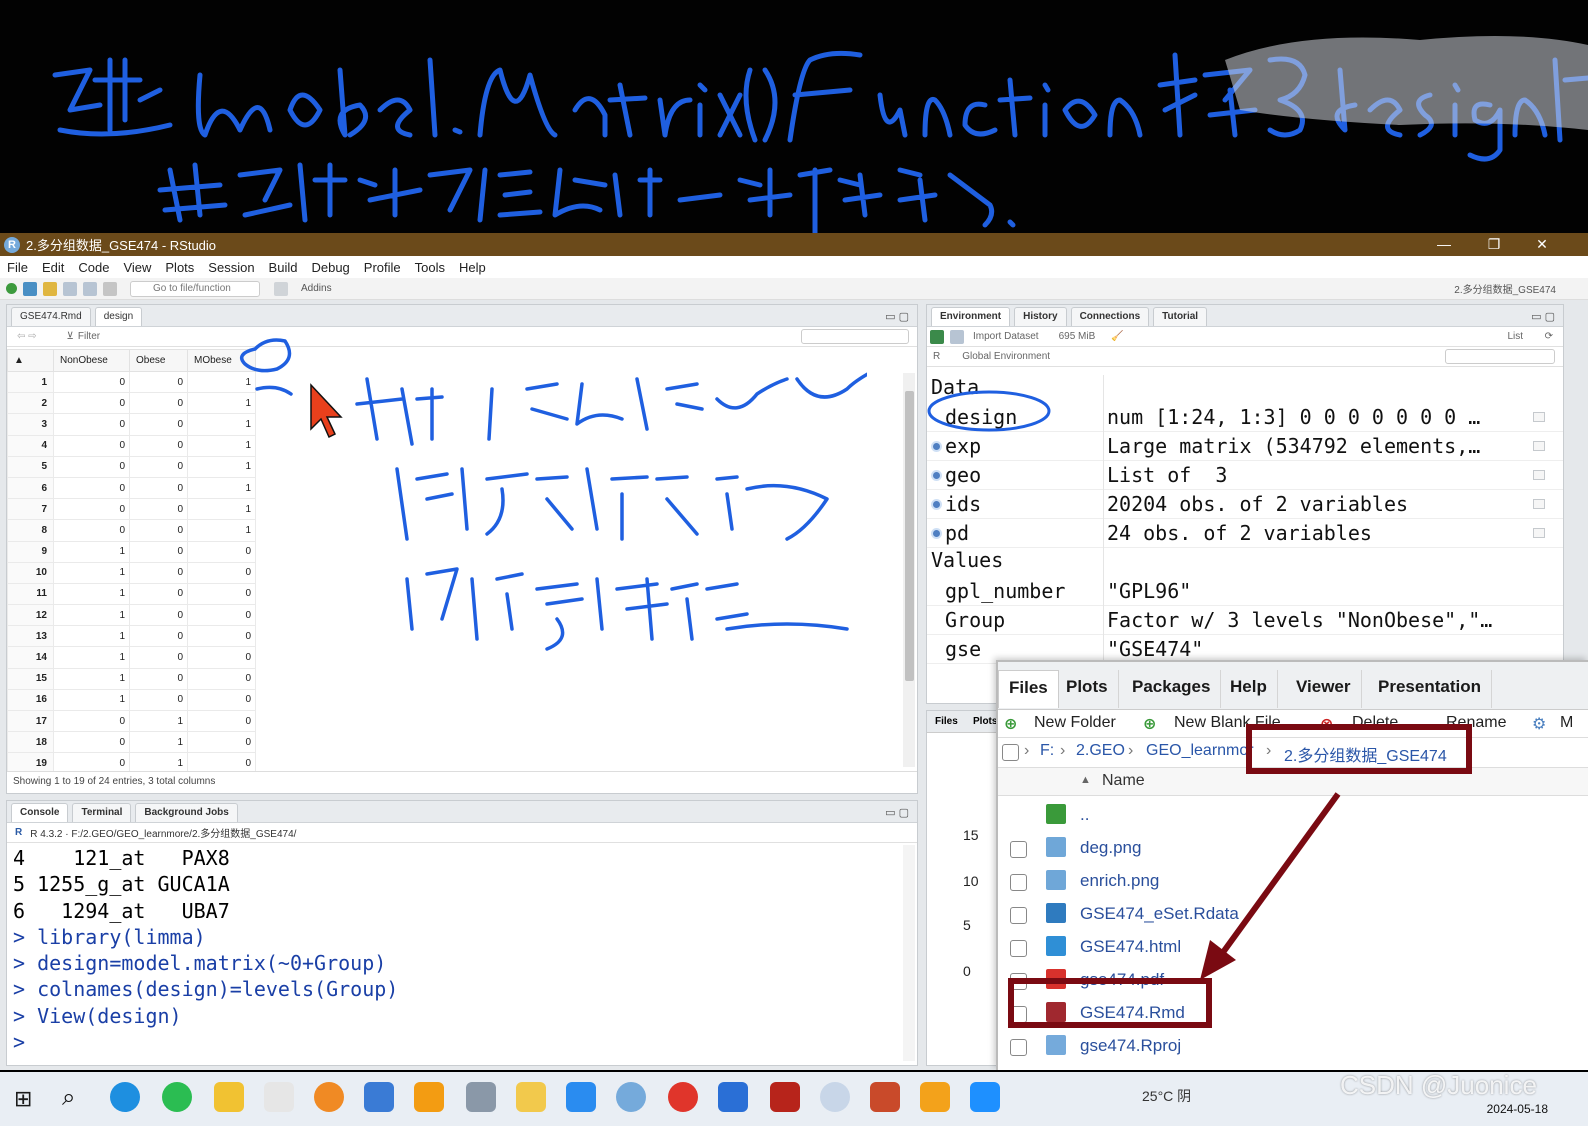 The image size is (1588, 1126). Describe the element at coordinates (316, 288) in the screenshot. I see `addins-menu: Addins` at that location.